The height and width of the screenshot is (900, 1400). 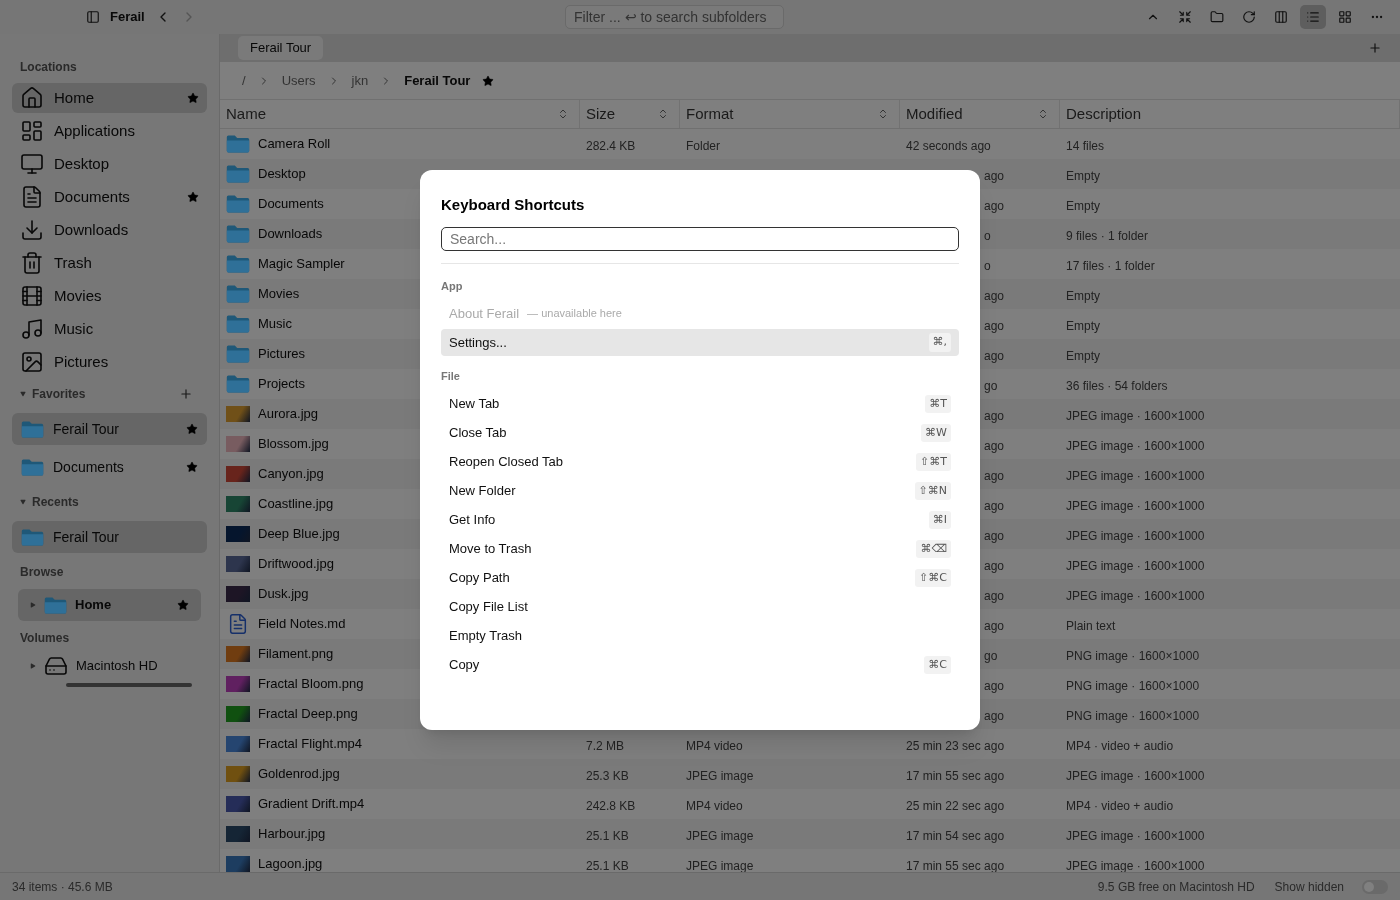 I want to click on new-tab-icon, so click(x=1375, y=48).